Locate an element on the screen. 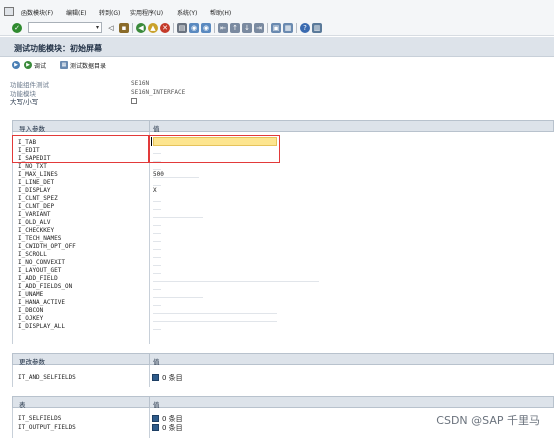 The image size is (554, 438). i-line-det-input is located at coordinates (157, 182).